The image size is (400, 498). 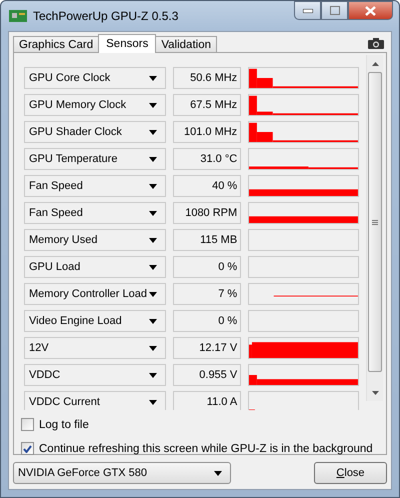 I want to click on minimize-icon, so click(x=307, y=10).